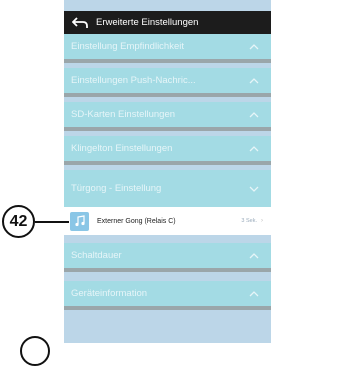  I want to click on callout-circle-partial, so click(35, 351).